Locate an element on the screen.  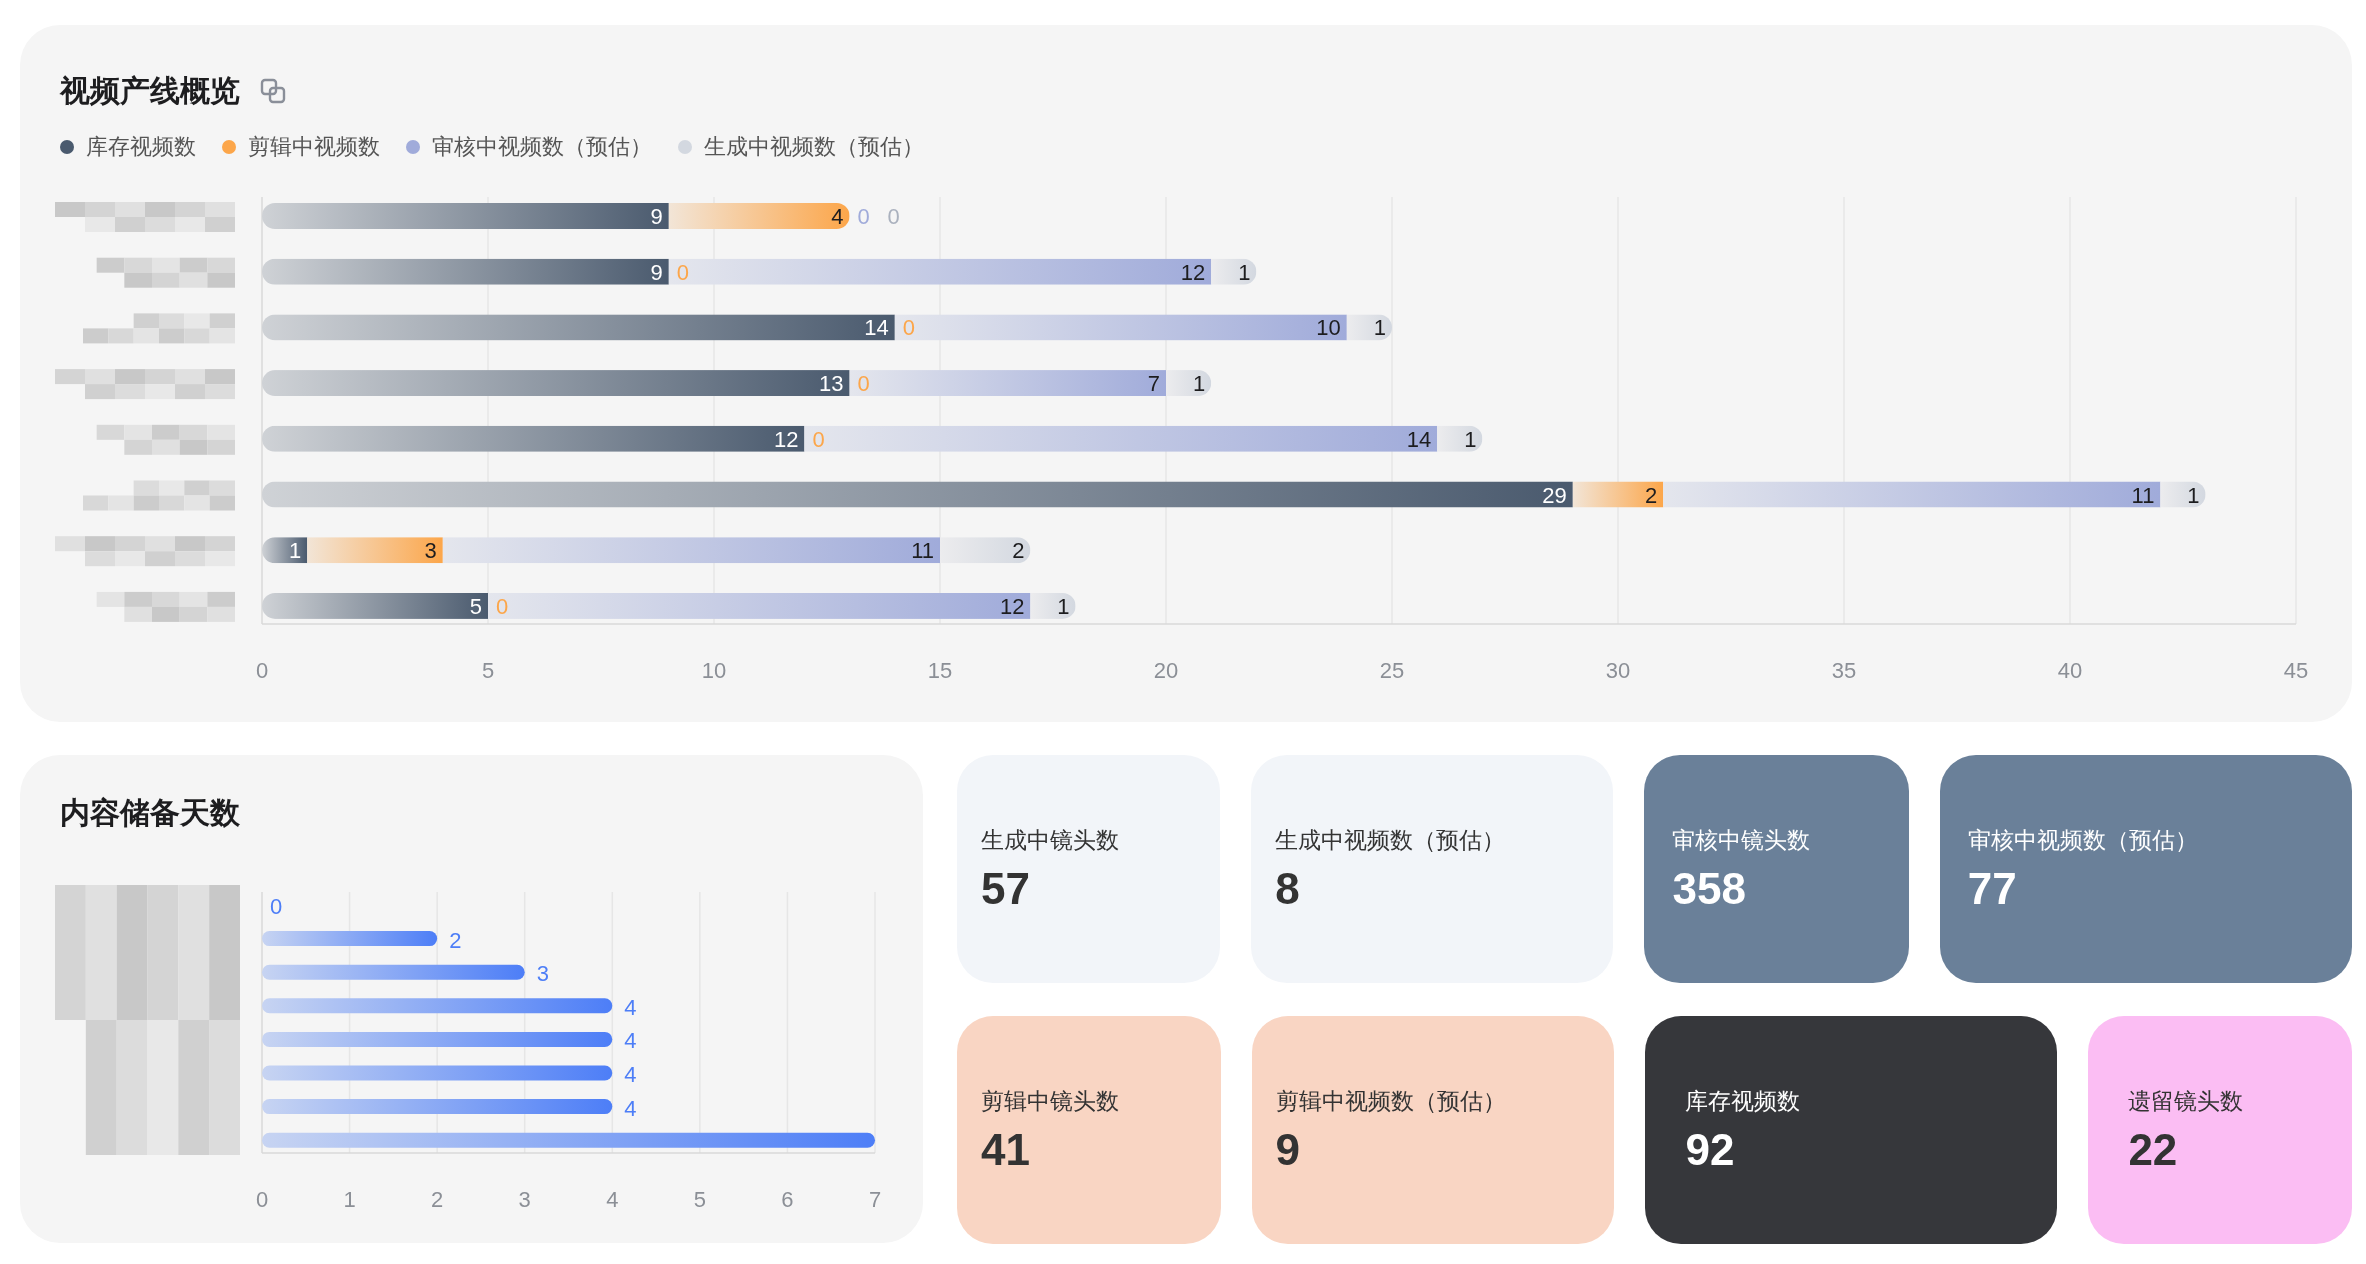
stat-value: 92 is located at coordinates (1710, 1150).